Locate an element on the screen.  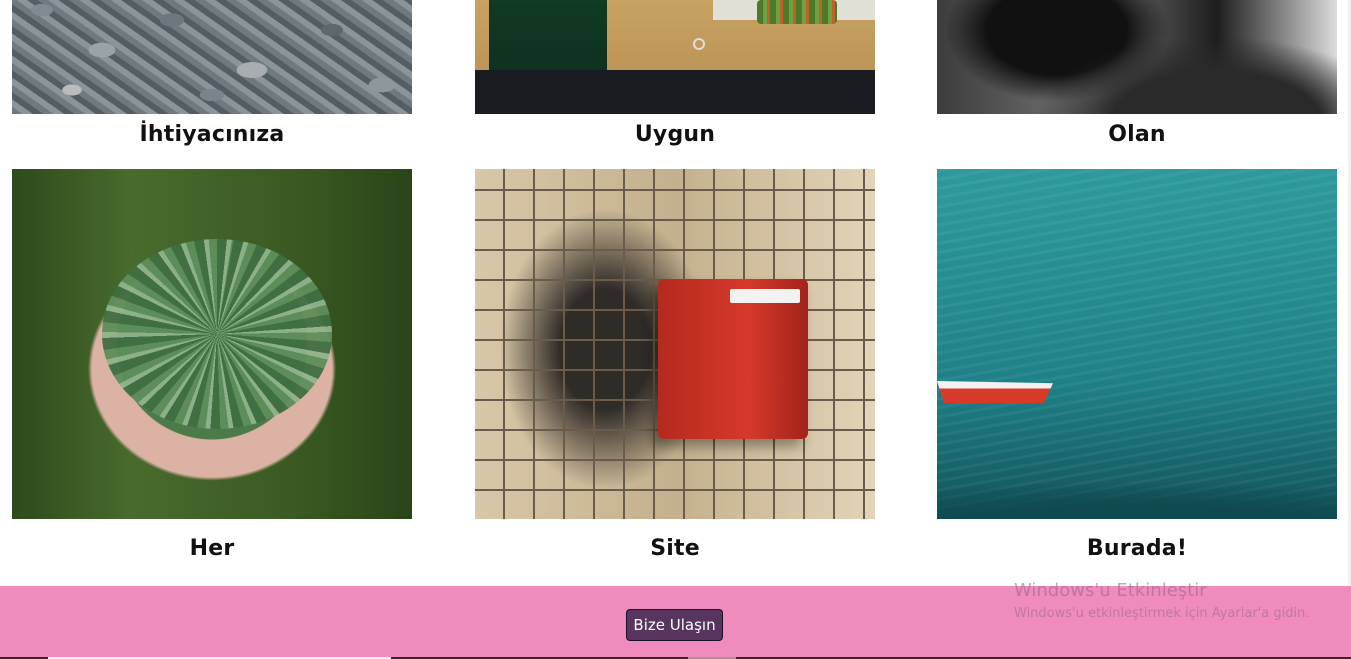
gallery-card: Olan is located at coordinates (1137, 75).